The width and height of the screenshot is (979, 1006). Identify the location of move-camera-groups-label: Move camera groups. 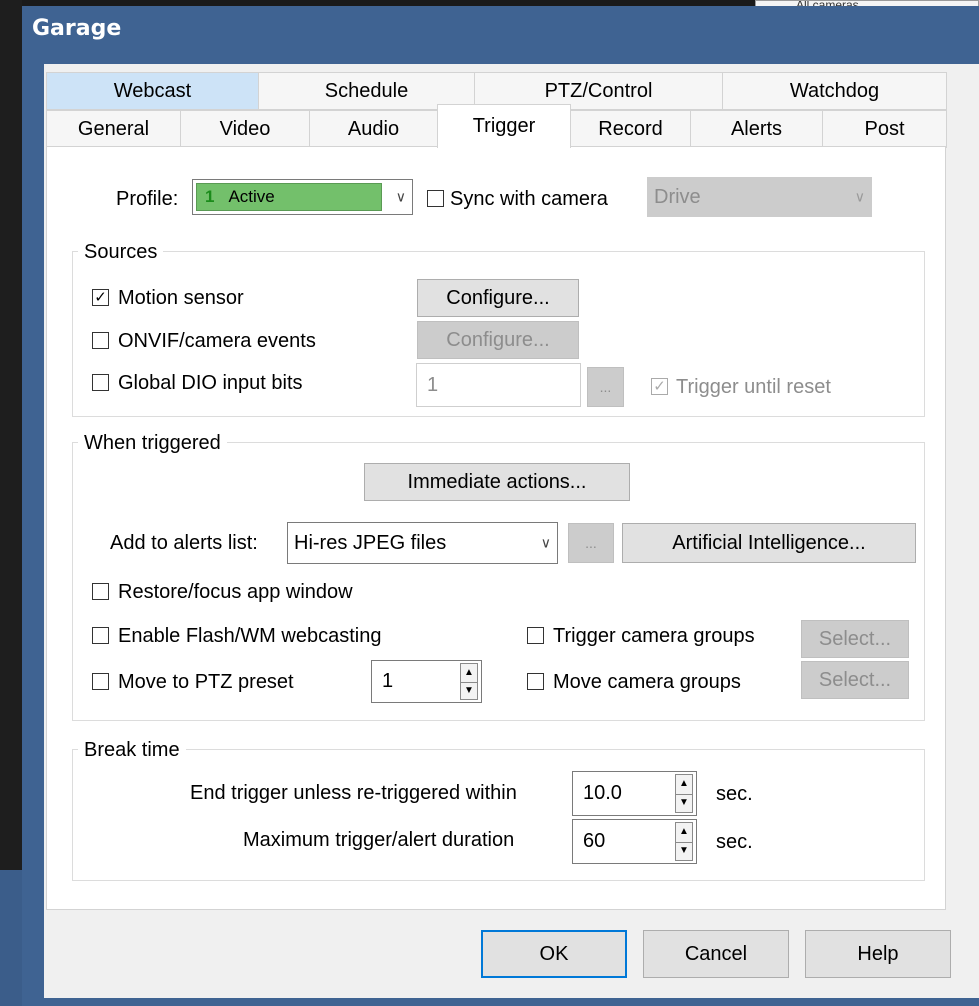
(647, 682).